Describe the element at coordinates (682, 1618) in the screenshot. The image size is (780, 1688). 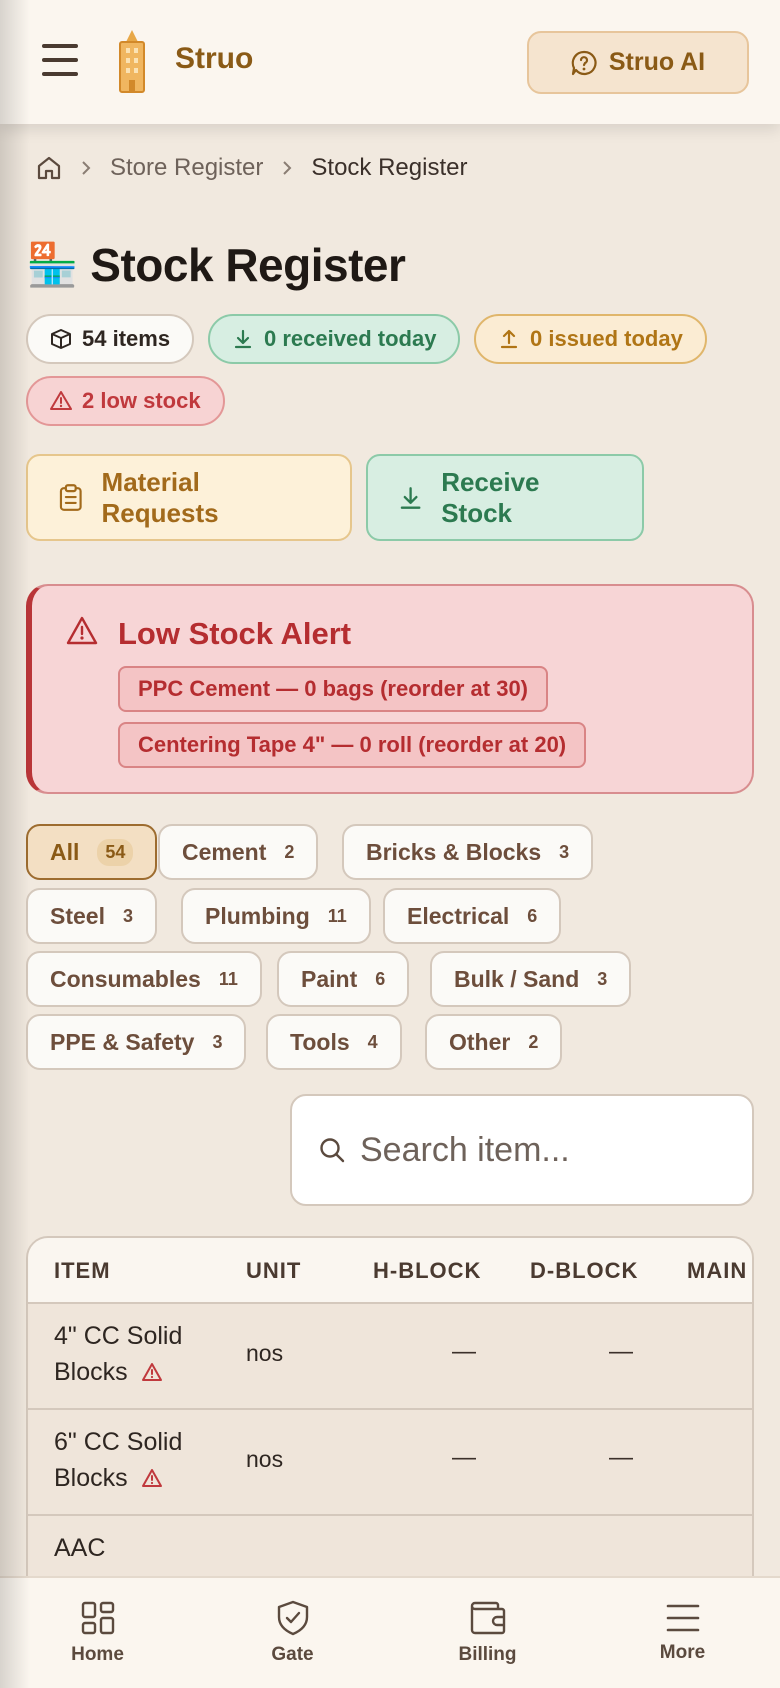
I see `menu-icon` at that location.